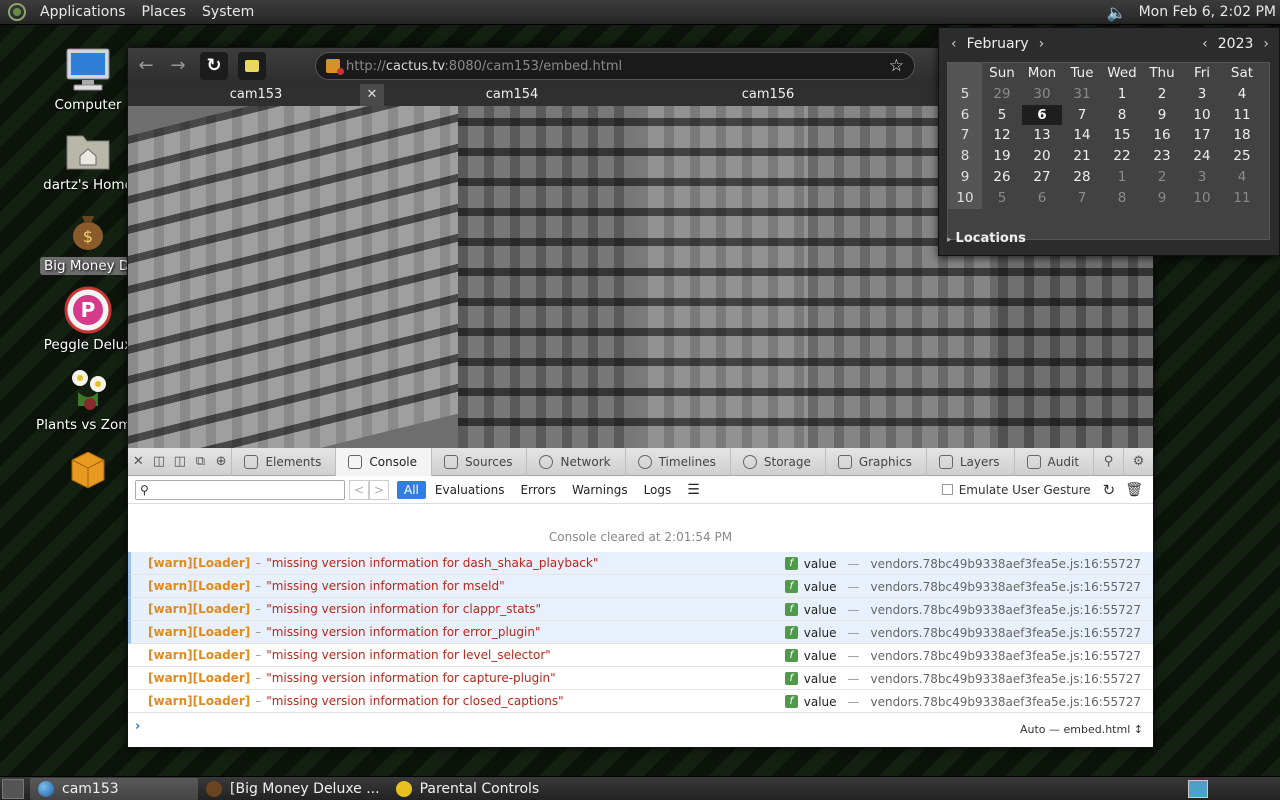  Describe the element at coordinates (1202, 156) in the screenshot. I see `calendar-day: 24` at that location.